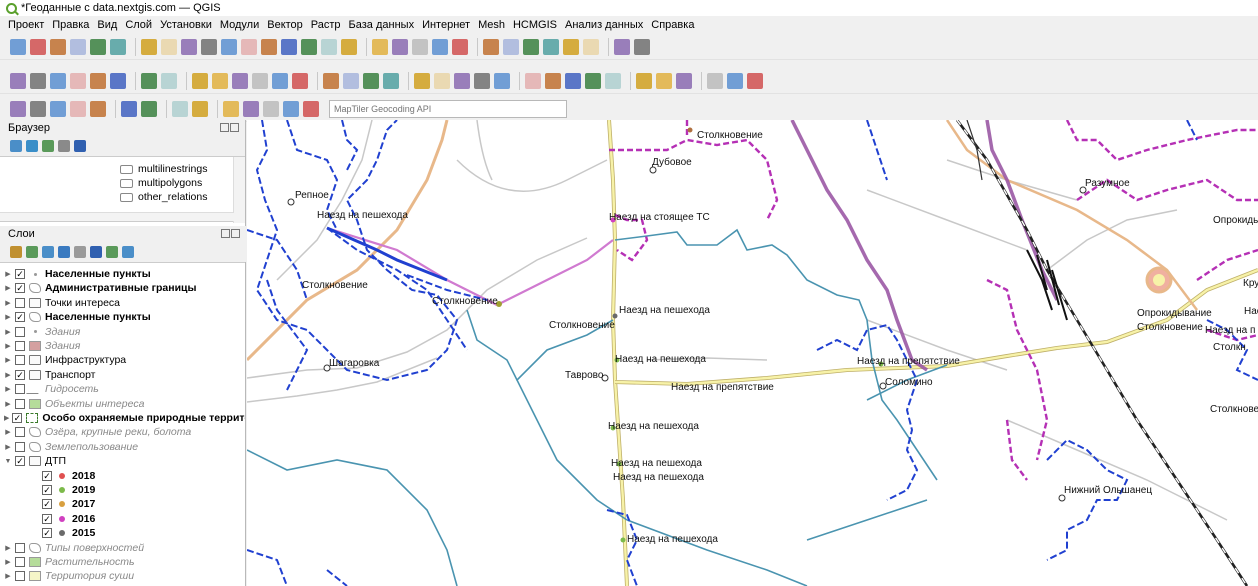 The height and width of the screenshot is (586, 1258). Describe the element at coordinates (239, 25) in the screenshot. I see `menu-item: Модули` at that location.